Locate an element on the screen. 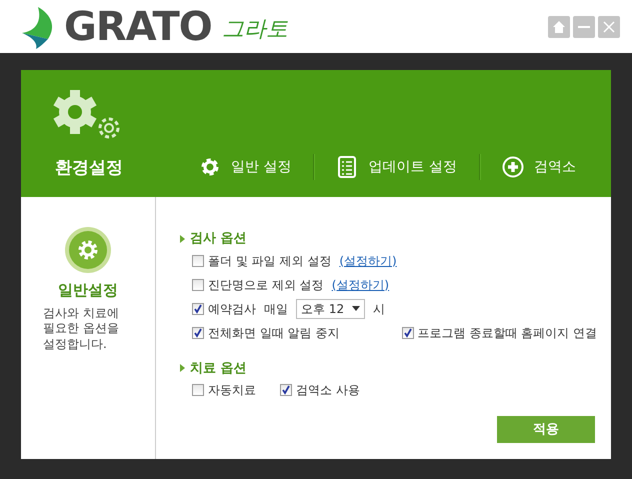  logo-subtitle: 그라토 is located at coordinates (255, 30).